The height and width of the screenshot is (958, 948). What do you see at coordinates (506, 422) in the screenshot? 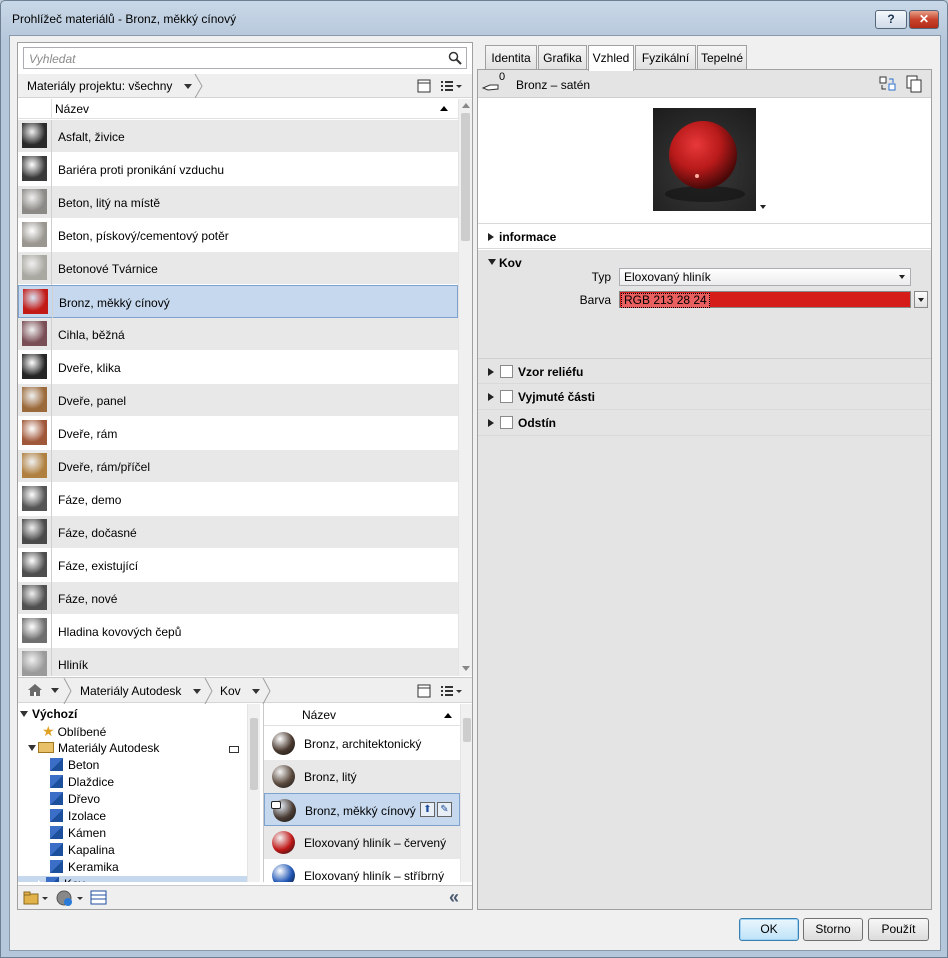
I see `tint-checkbox` at bounding box center [506, 422].